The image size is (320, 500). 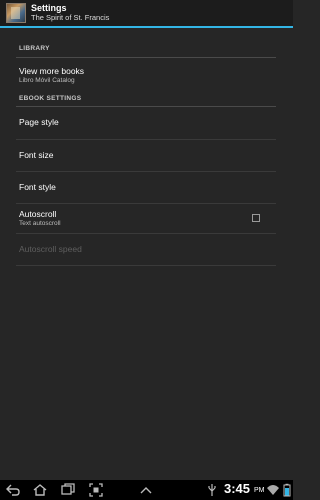 What do you see at coordinates (40, 223) in the screenshot?
I see `autoscroll-sublabel: Text autoscroll` at bounding box center [40, 223].